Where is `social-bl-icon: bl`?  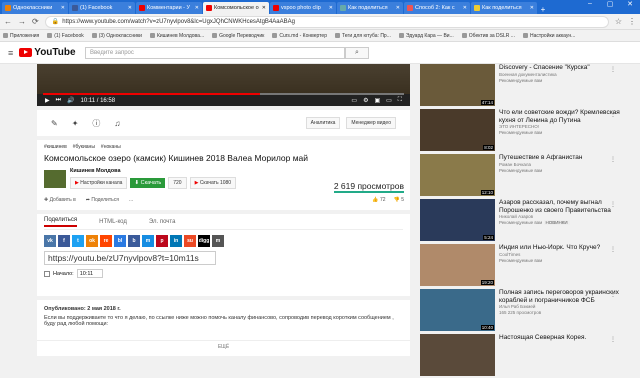
social-bl-icon: bl is located at coordinates (120, 241).